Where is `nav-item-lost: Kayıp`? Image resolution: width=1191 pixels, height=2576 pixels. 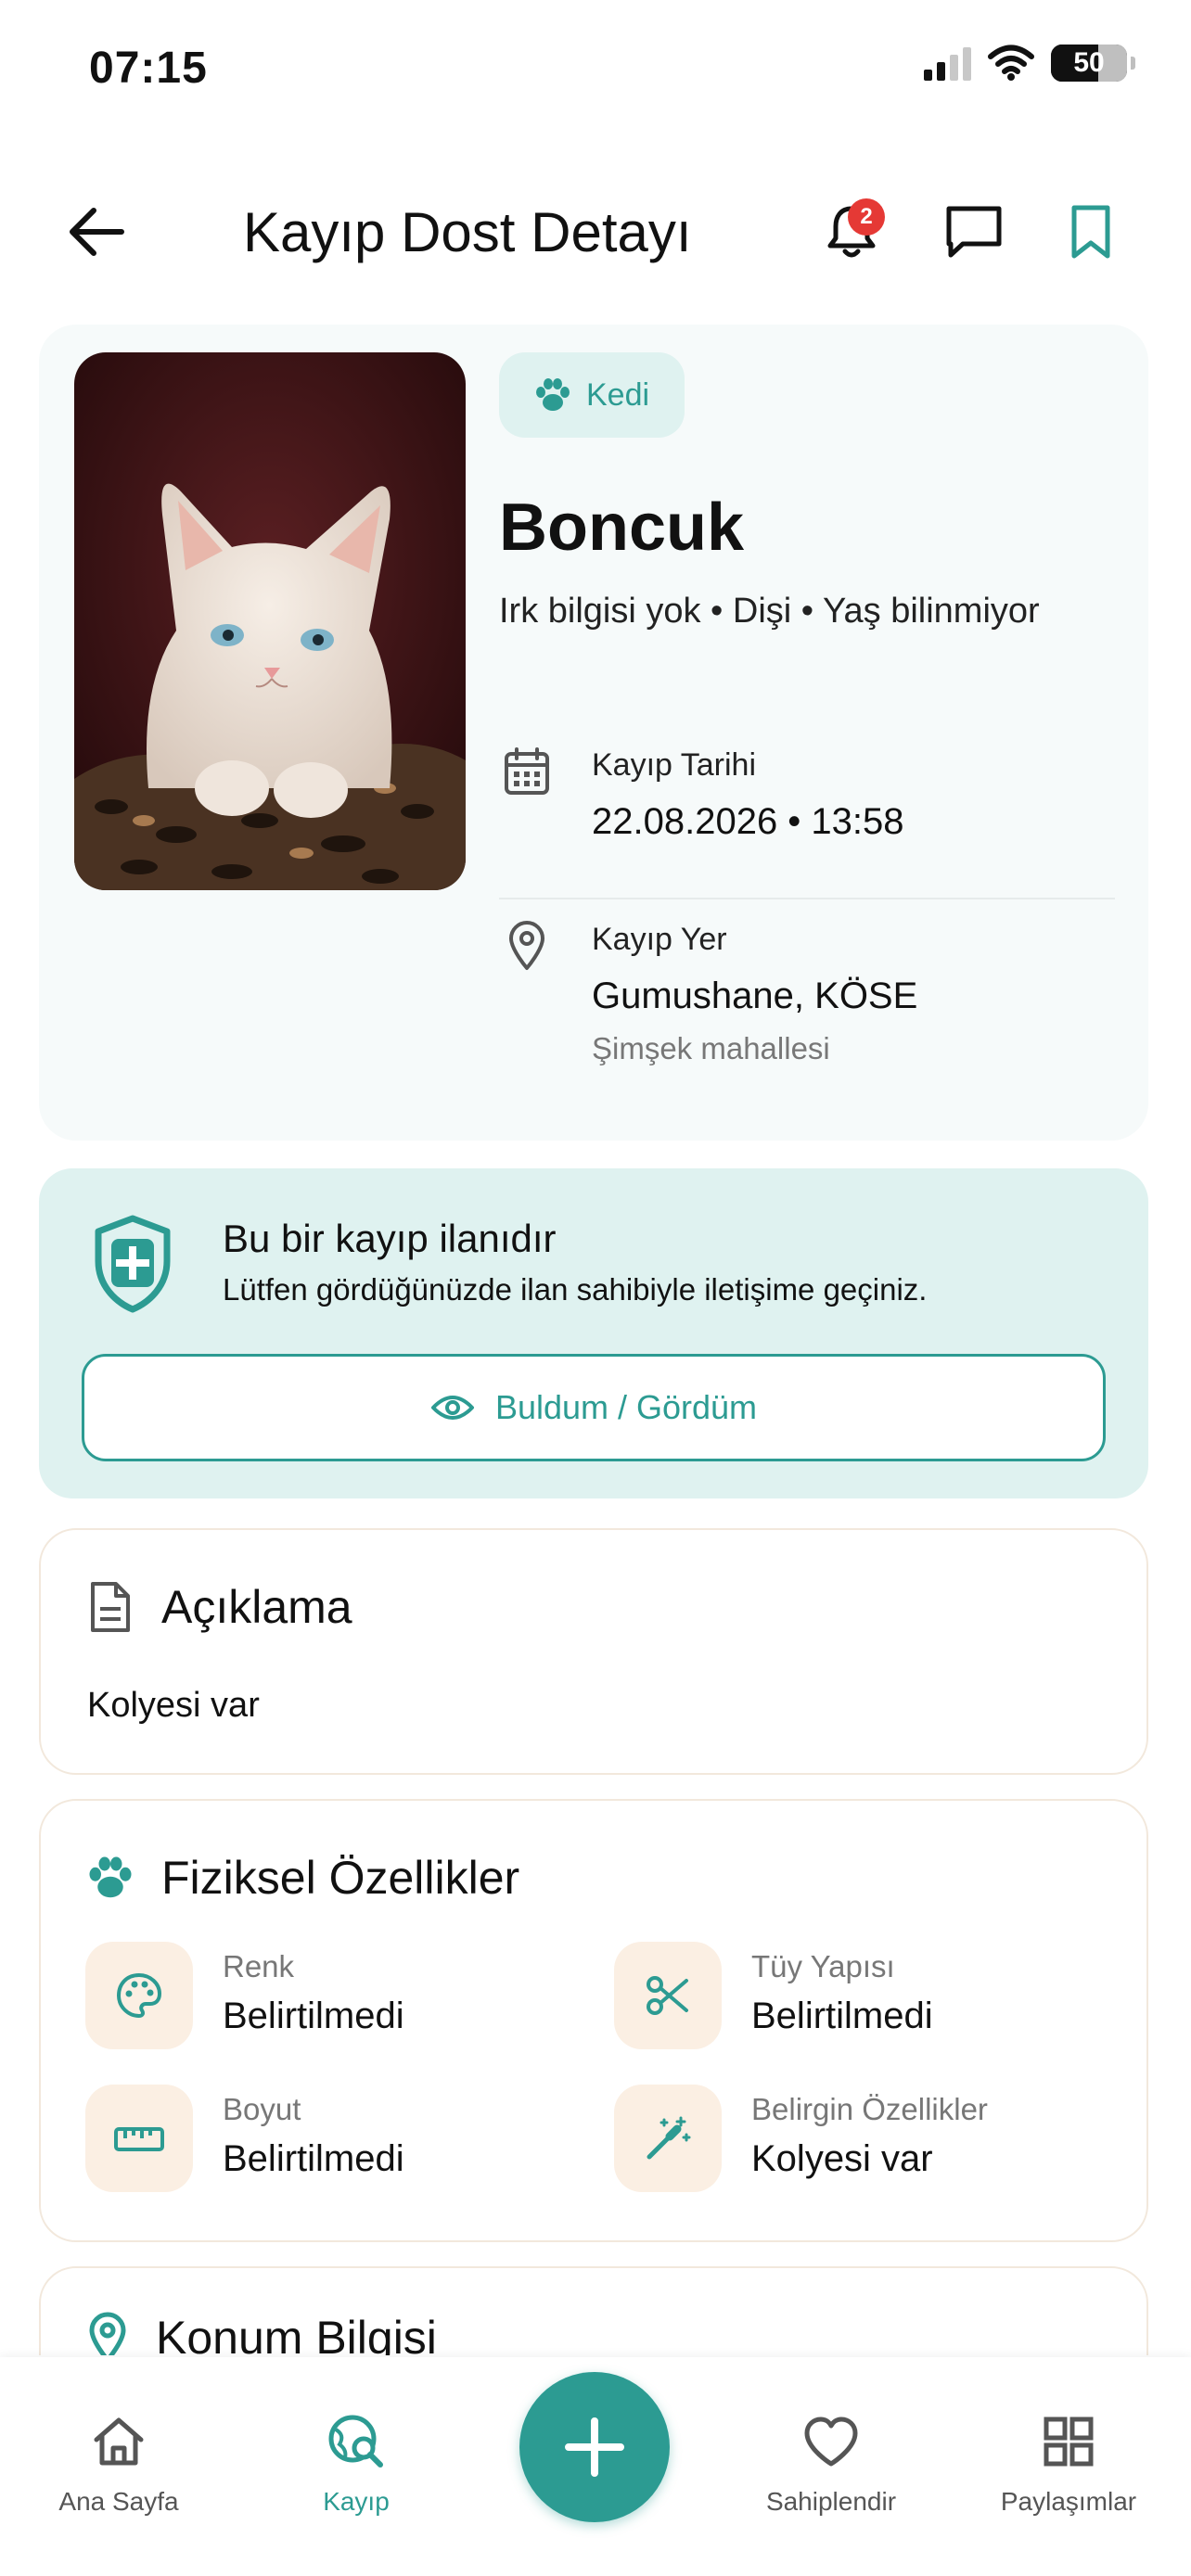 nav-item-lost: Kayıp is located at coordinates (356, 2464).